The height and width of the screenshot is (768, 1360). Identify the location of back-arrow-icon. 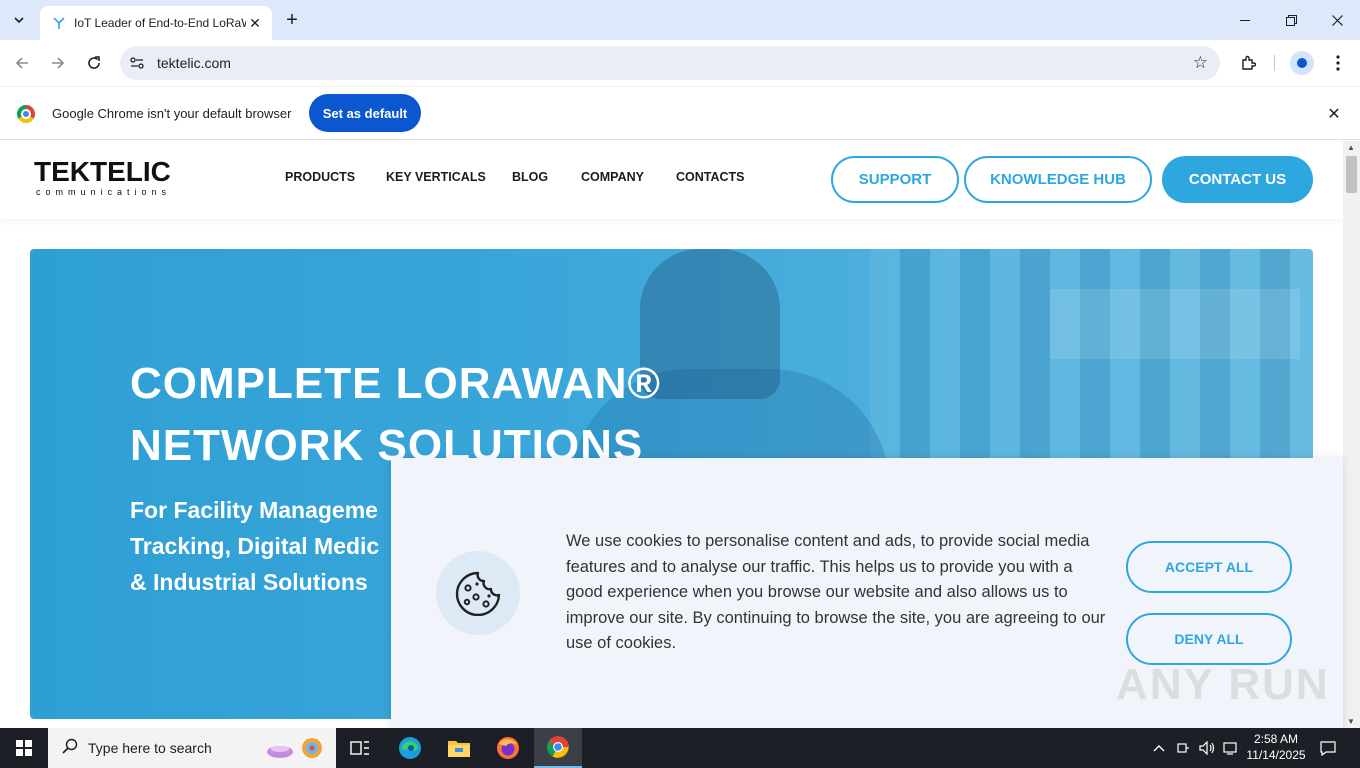
(21, 63).